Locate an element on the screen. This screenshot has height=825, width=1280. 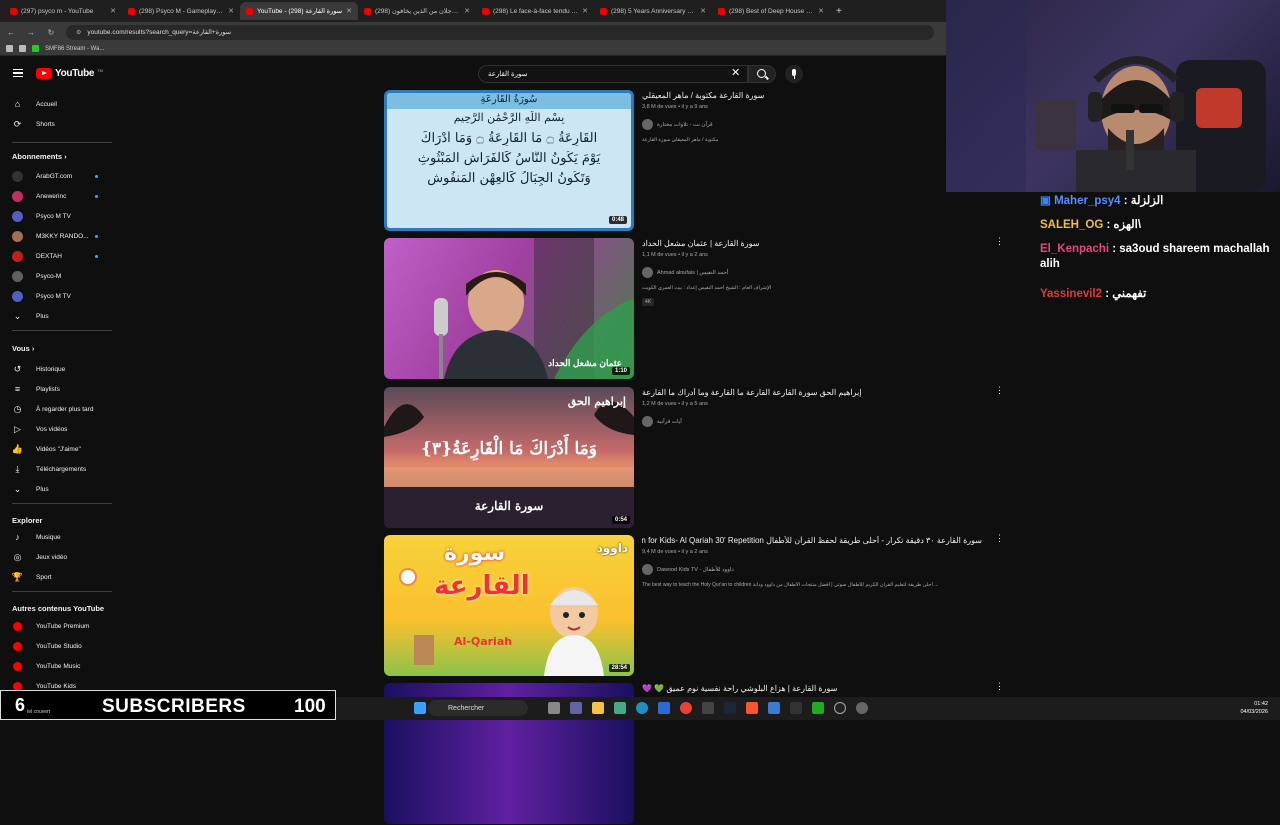
sidebar-item: ♪ Musique is located at coordinates (56, 537).